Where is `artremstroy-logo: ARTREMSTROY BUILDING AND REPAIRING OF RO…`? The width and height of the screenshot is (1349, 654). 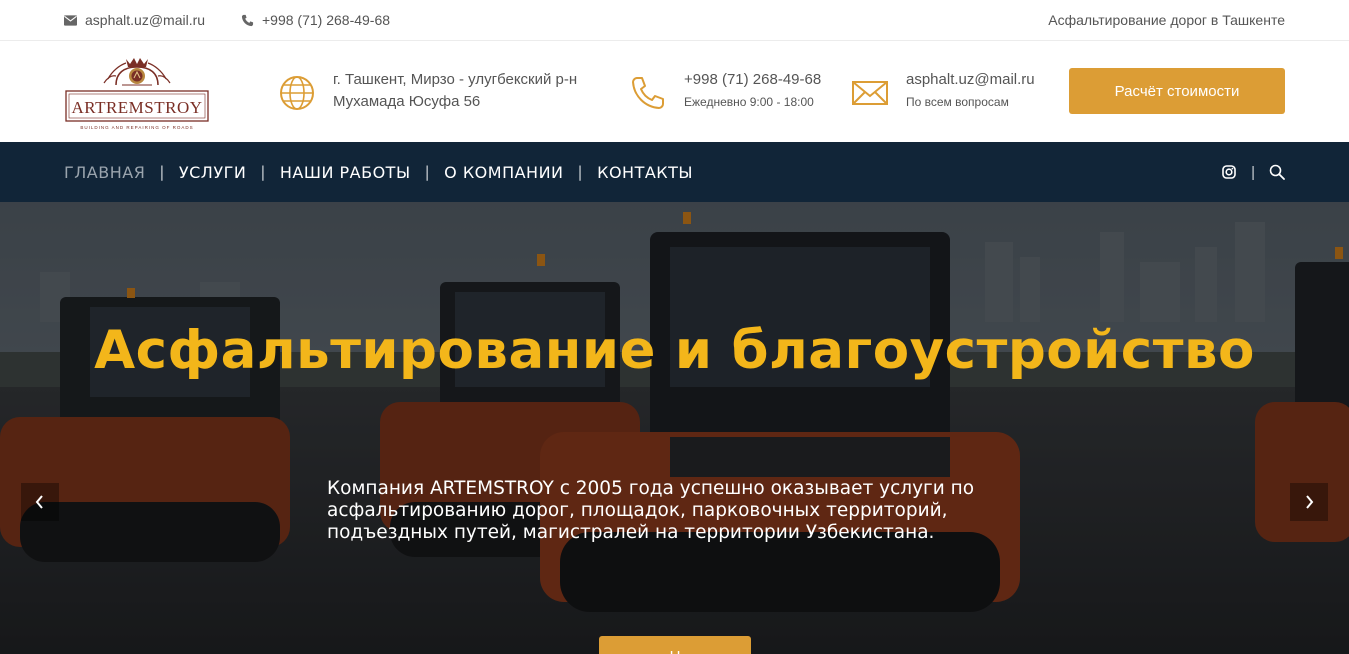
artremstroy-logo: ARTREMSTROY BUILDING AND REPAIRING OF RO… is located at coordinates (137, 94).